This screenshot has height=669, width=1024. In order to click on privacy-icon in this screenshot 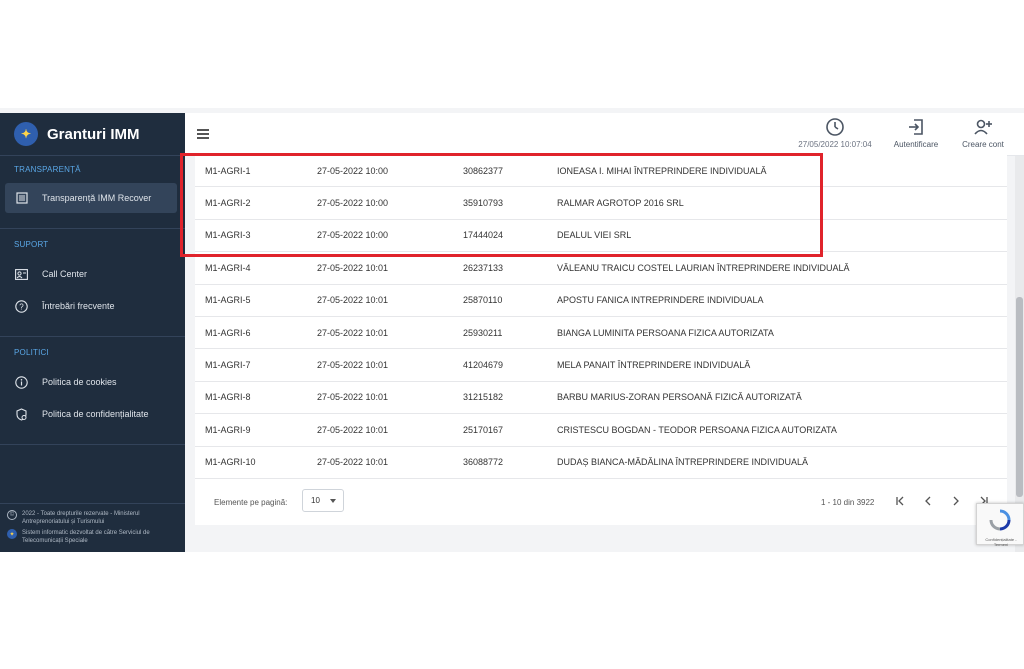, I will do `click(21, 414)`.